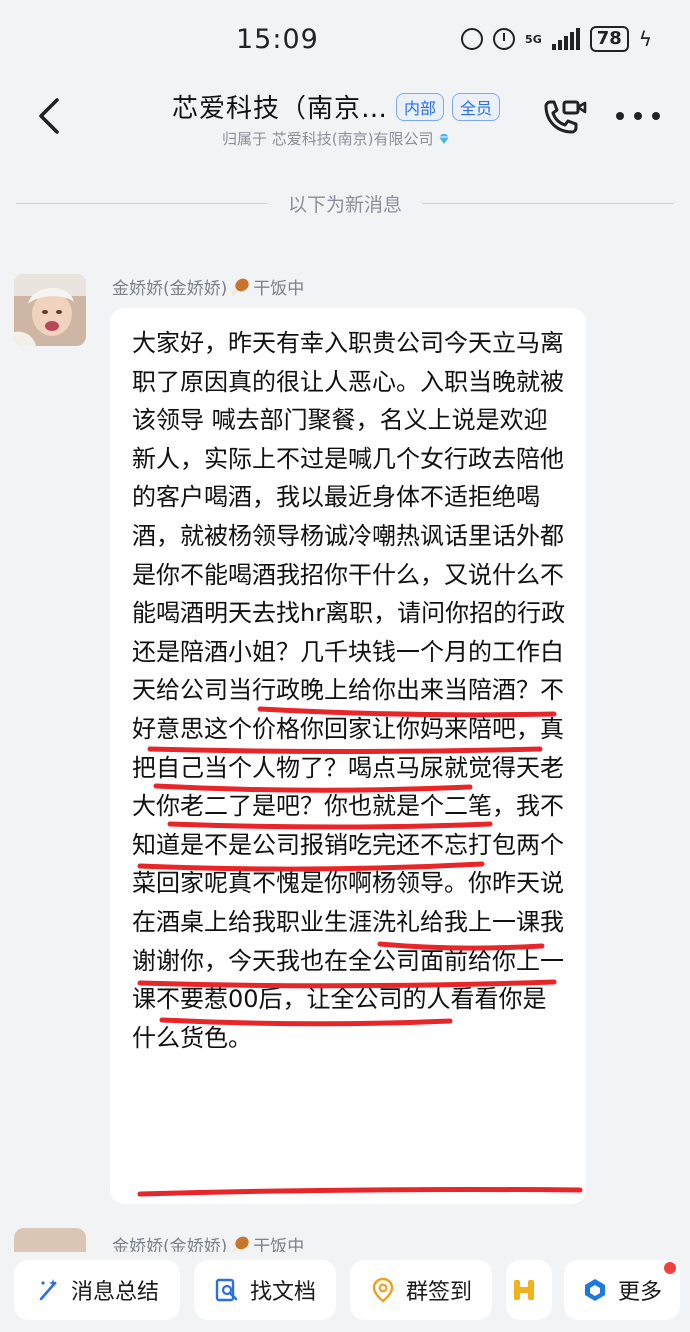 This screenshot has width=690, height=1332. What do you see at coordinates (170, 289) in the screenshot?
I see `sender-name: 金娇娇(金娇娇)` at bounding box center [170, 289].